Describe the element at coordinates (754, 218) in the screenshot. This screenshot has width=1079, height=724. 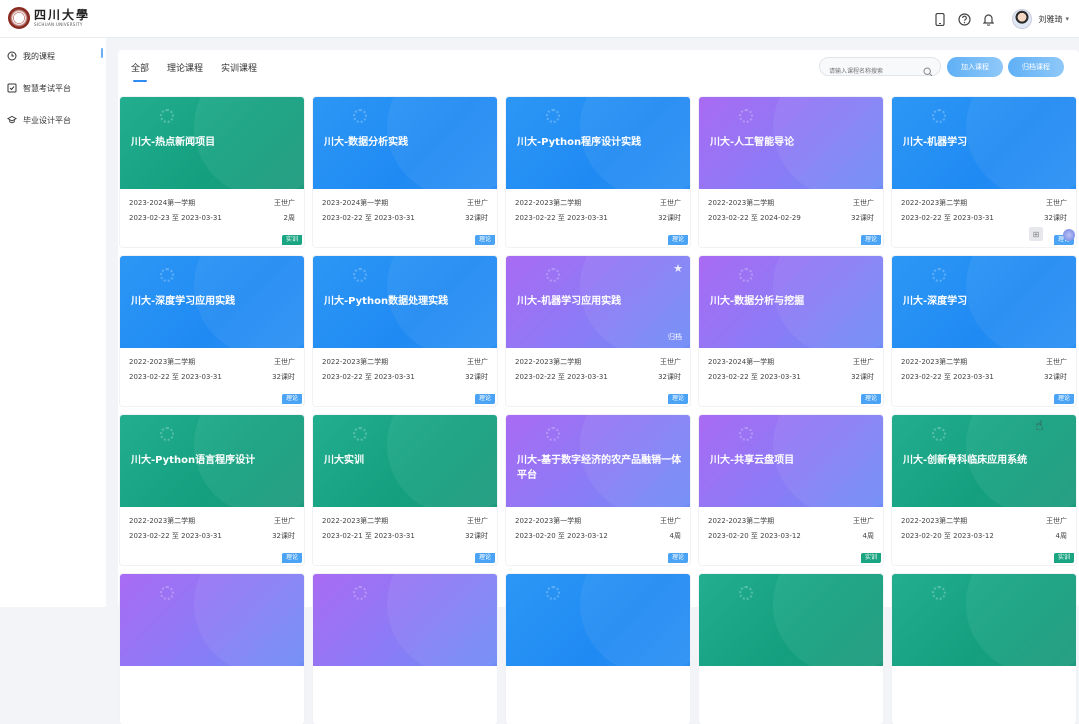
I see `course-dates: 2023-02-22 至 2024-02-29` at that location.